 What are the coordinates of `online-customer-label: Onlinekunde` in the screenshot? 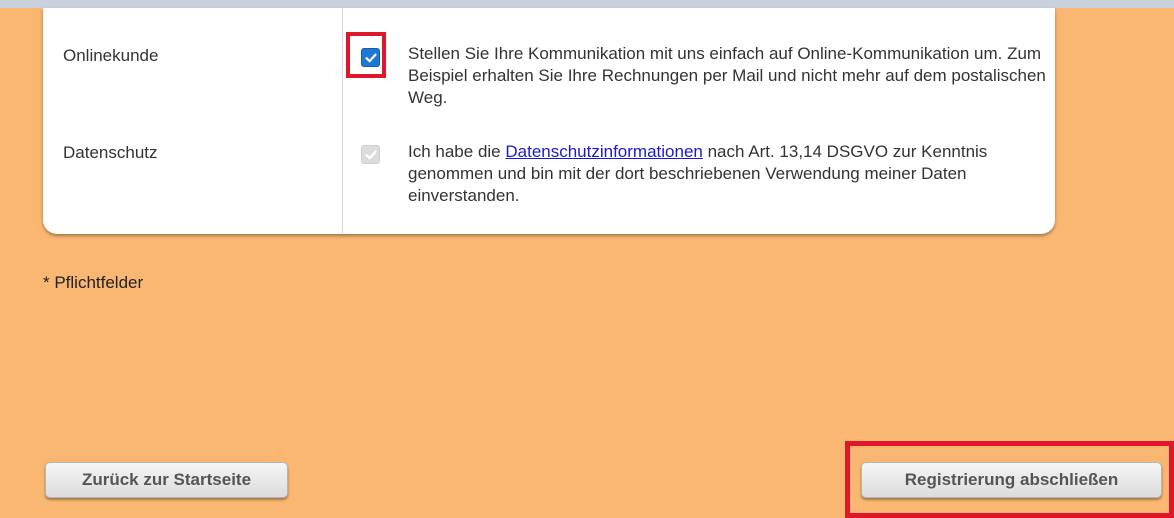 It's located at (111, 55).